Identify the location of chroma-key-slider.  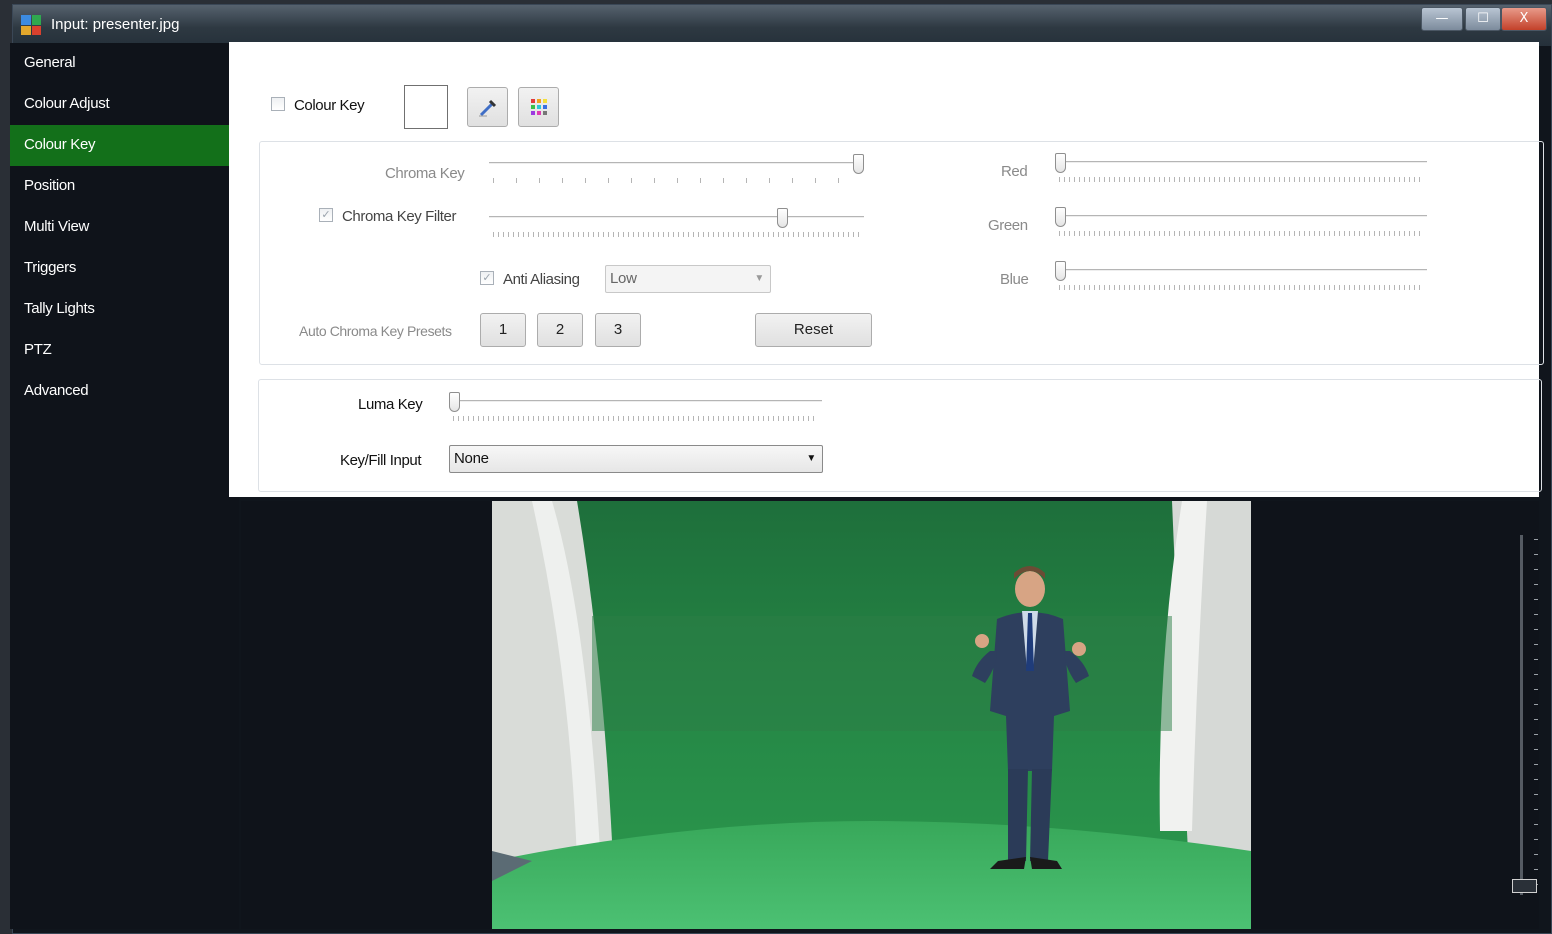
(676, 169).